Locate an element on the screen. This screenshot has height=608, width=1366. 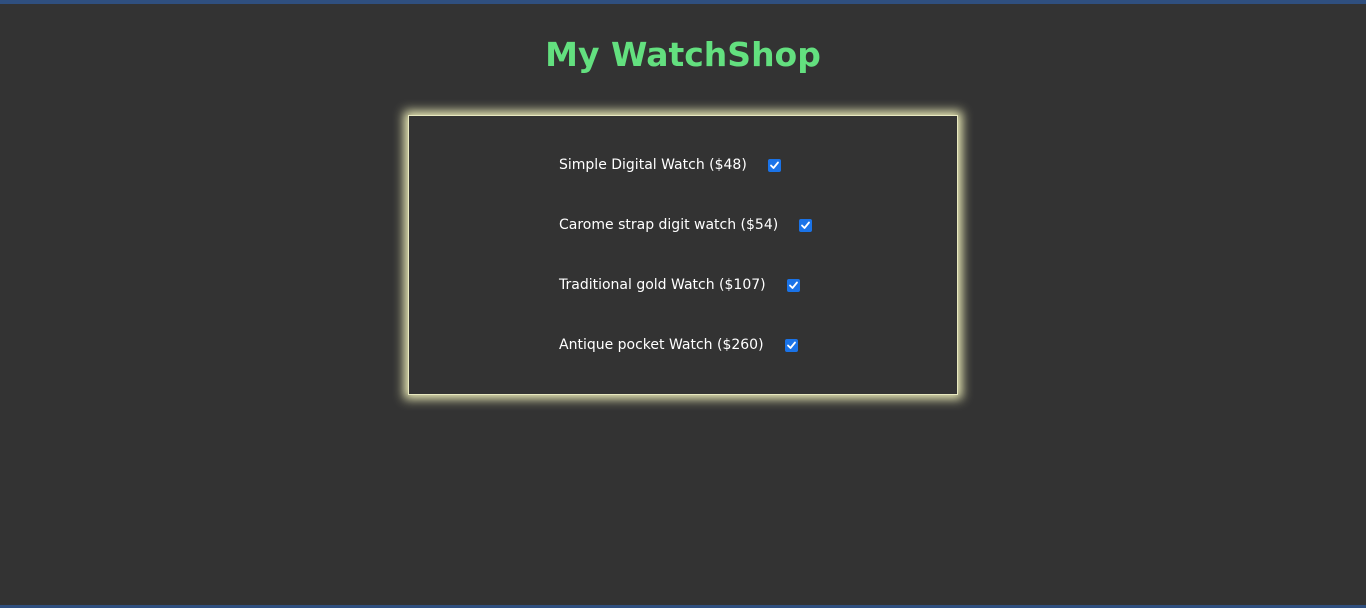
list-item-simple-digital-watch: Simple Digital Watch ($48) is located at coordinates (670, 165).